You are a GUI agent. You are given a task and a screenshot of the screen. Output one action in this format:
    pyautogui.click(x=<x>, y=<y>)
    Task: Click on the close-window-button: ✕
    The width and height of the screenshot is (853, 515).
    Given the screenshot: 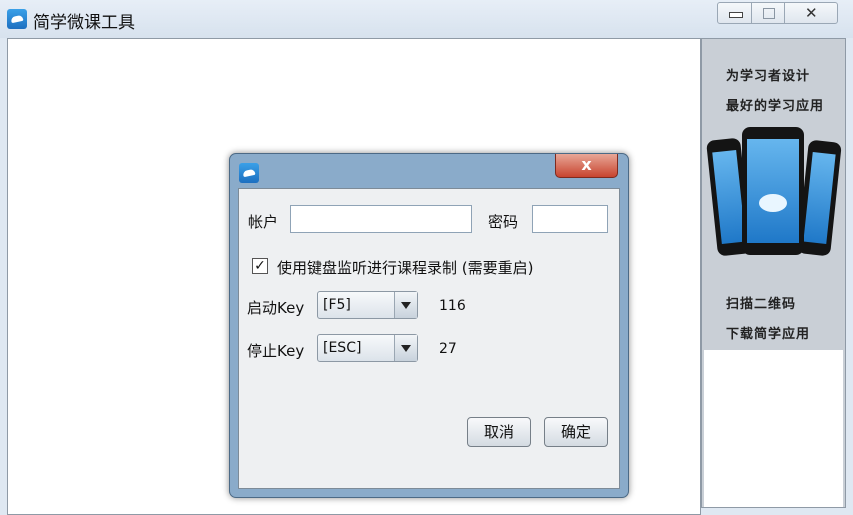 What is the action you would take?
    pyautogui.click(x=811, y=13)
    